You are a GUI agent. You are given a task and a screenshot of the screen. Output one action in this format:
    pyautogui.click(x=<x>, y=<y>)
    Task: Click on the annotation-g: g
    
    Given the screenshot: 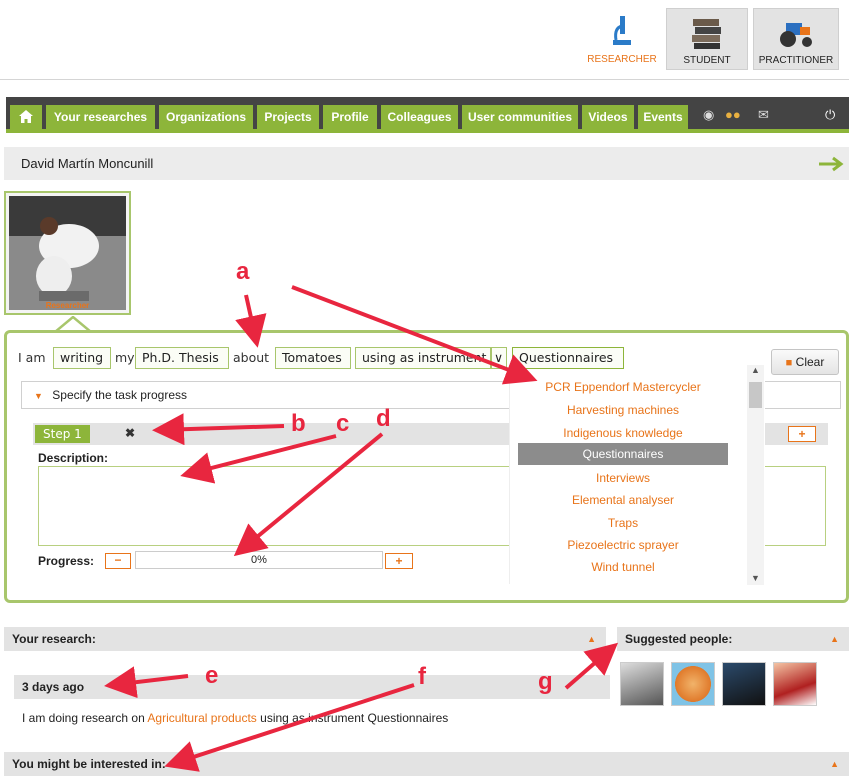 What is the action you would take?
    pyautogui.click(x=545, y=681)
    